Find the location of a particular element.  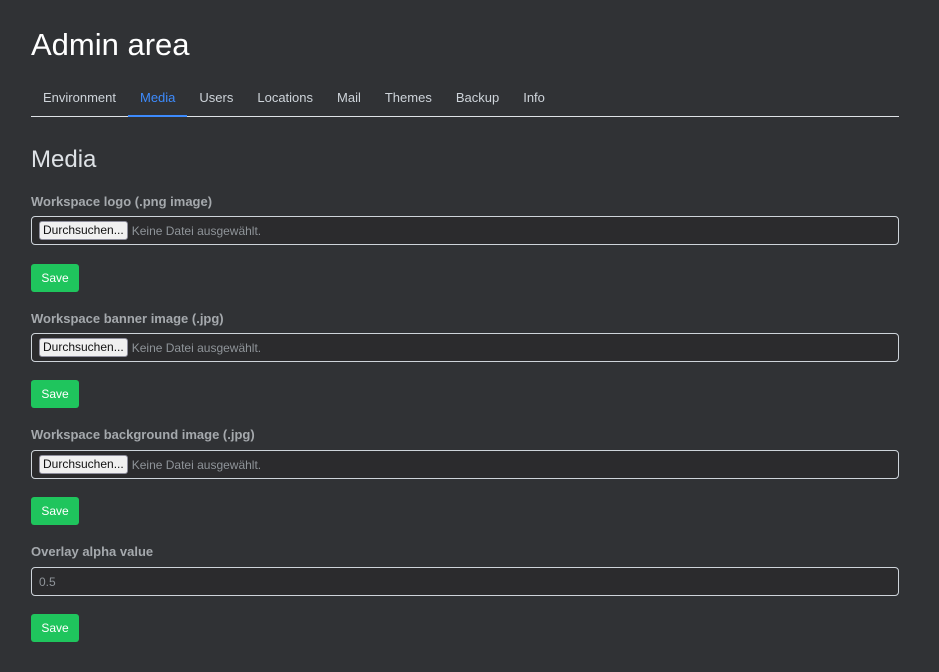

tab-environment: Environment is located at coordinates (79, 101).